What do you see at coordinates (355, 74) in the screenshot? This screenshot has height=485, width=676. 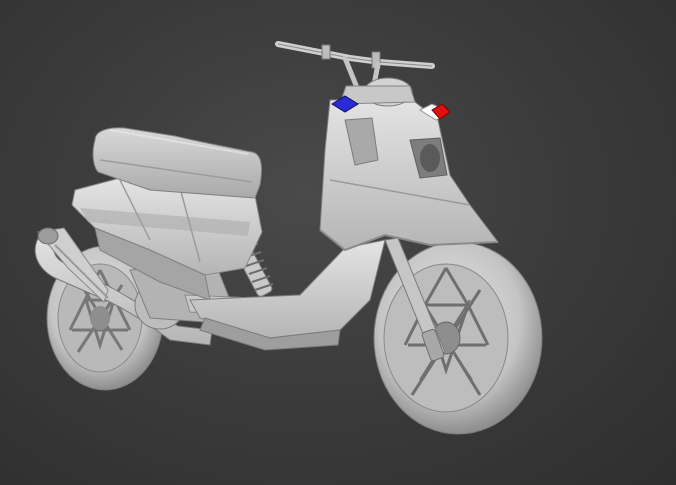 I see `handlebar` at bounding box center [355, 74].